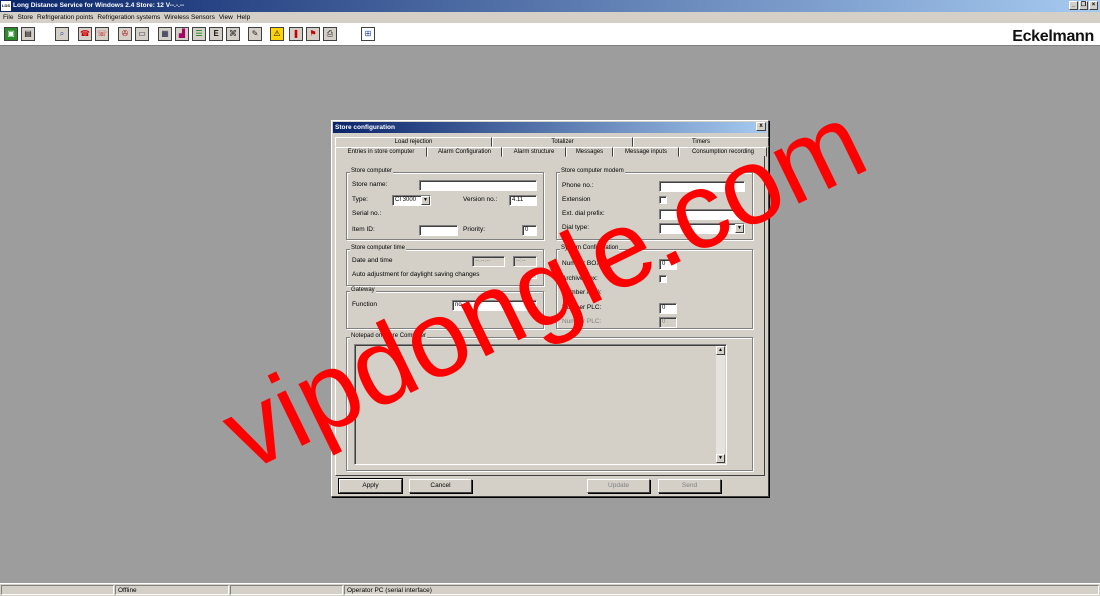 Image resolution: width=1100 pixels, height=596 pixels. What do you see at coordinates (233, 34) in the screenshot?
I see `tag-icon: ⌘` at bounding box center [233, 34].